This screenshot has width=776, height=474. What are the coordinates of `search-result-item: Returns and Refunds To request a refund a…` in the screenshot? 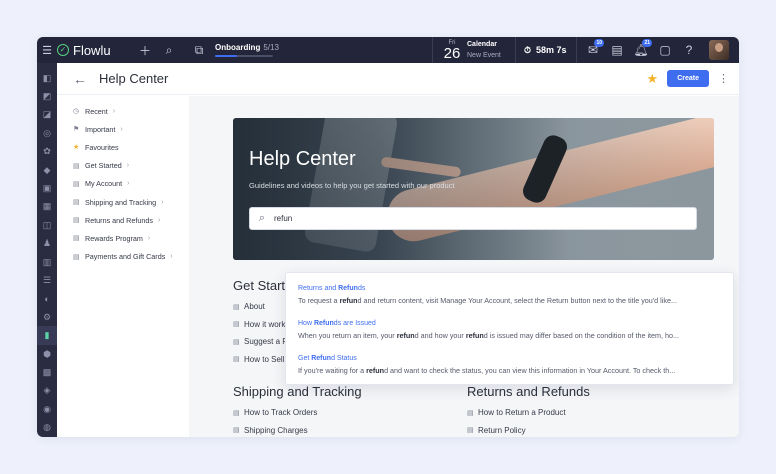 It's located at (509, 300).